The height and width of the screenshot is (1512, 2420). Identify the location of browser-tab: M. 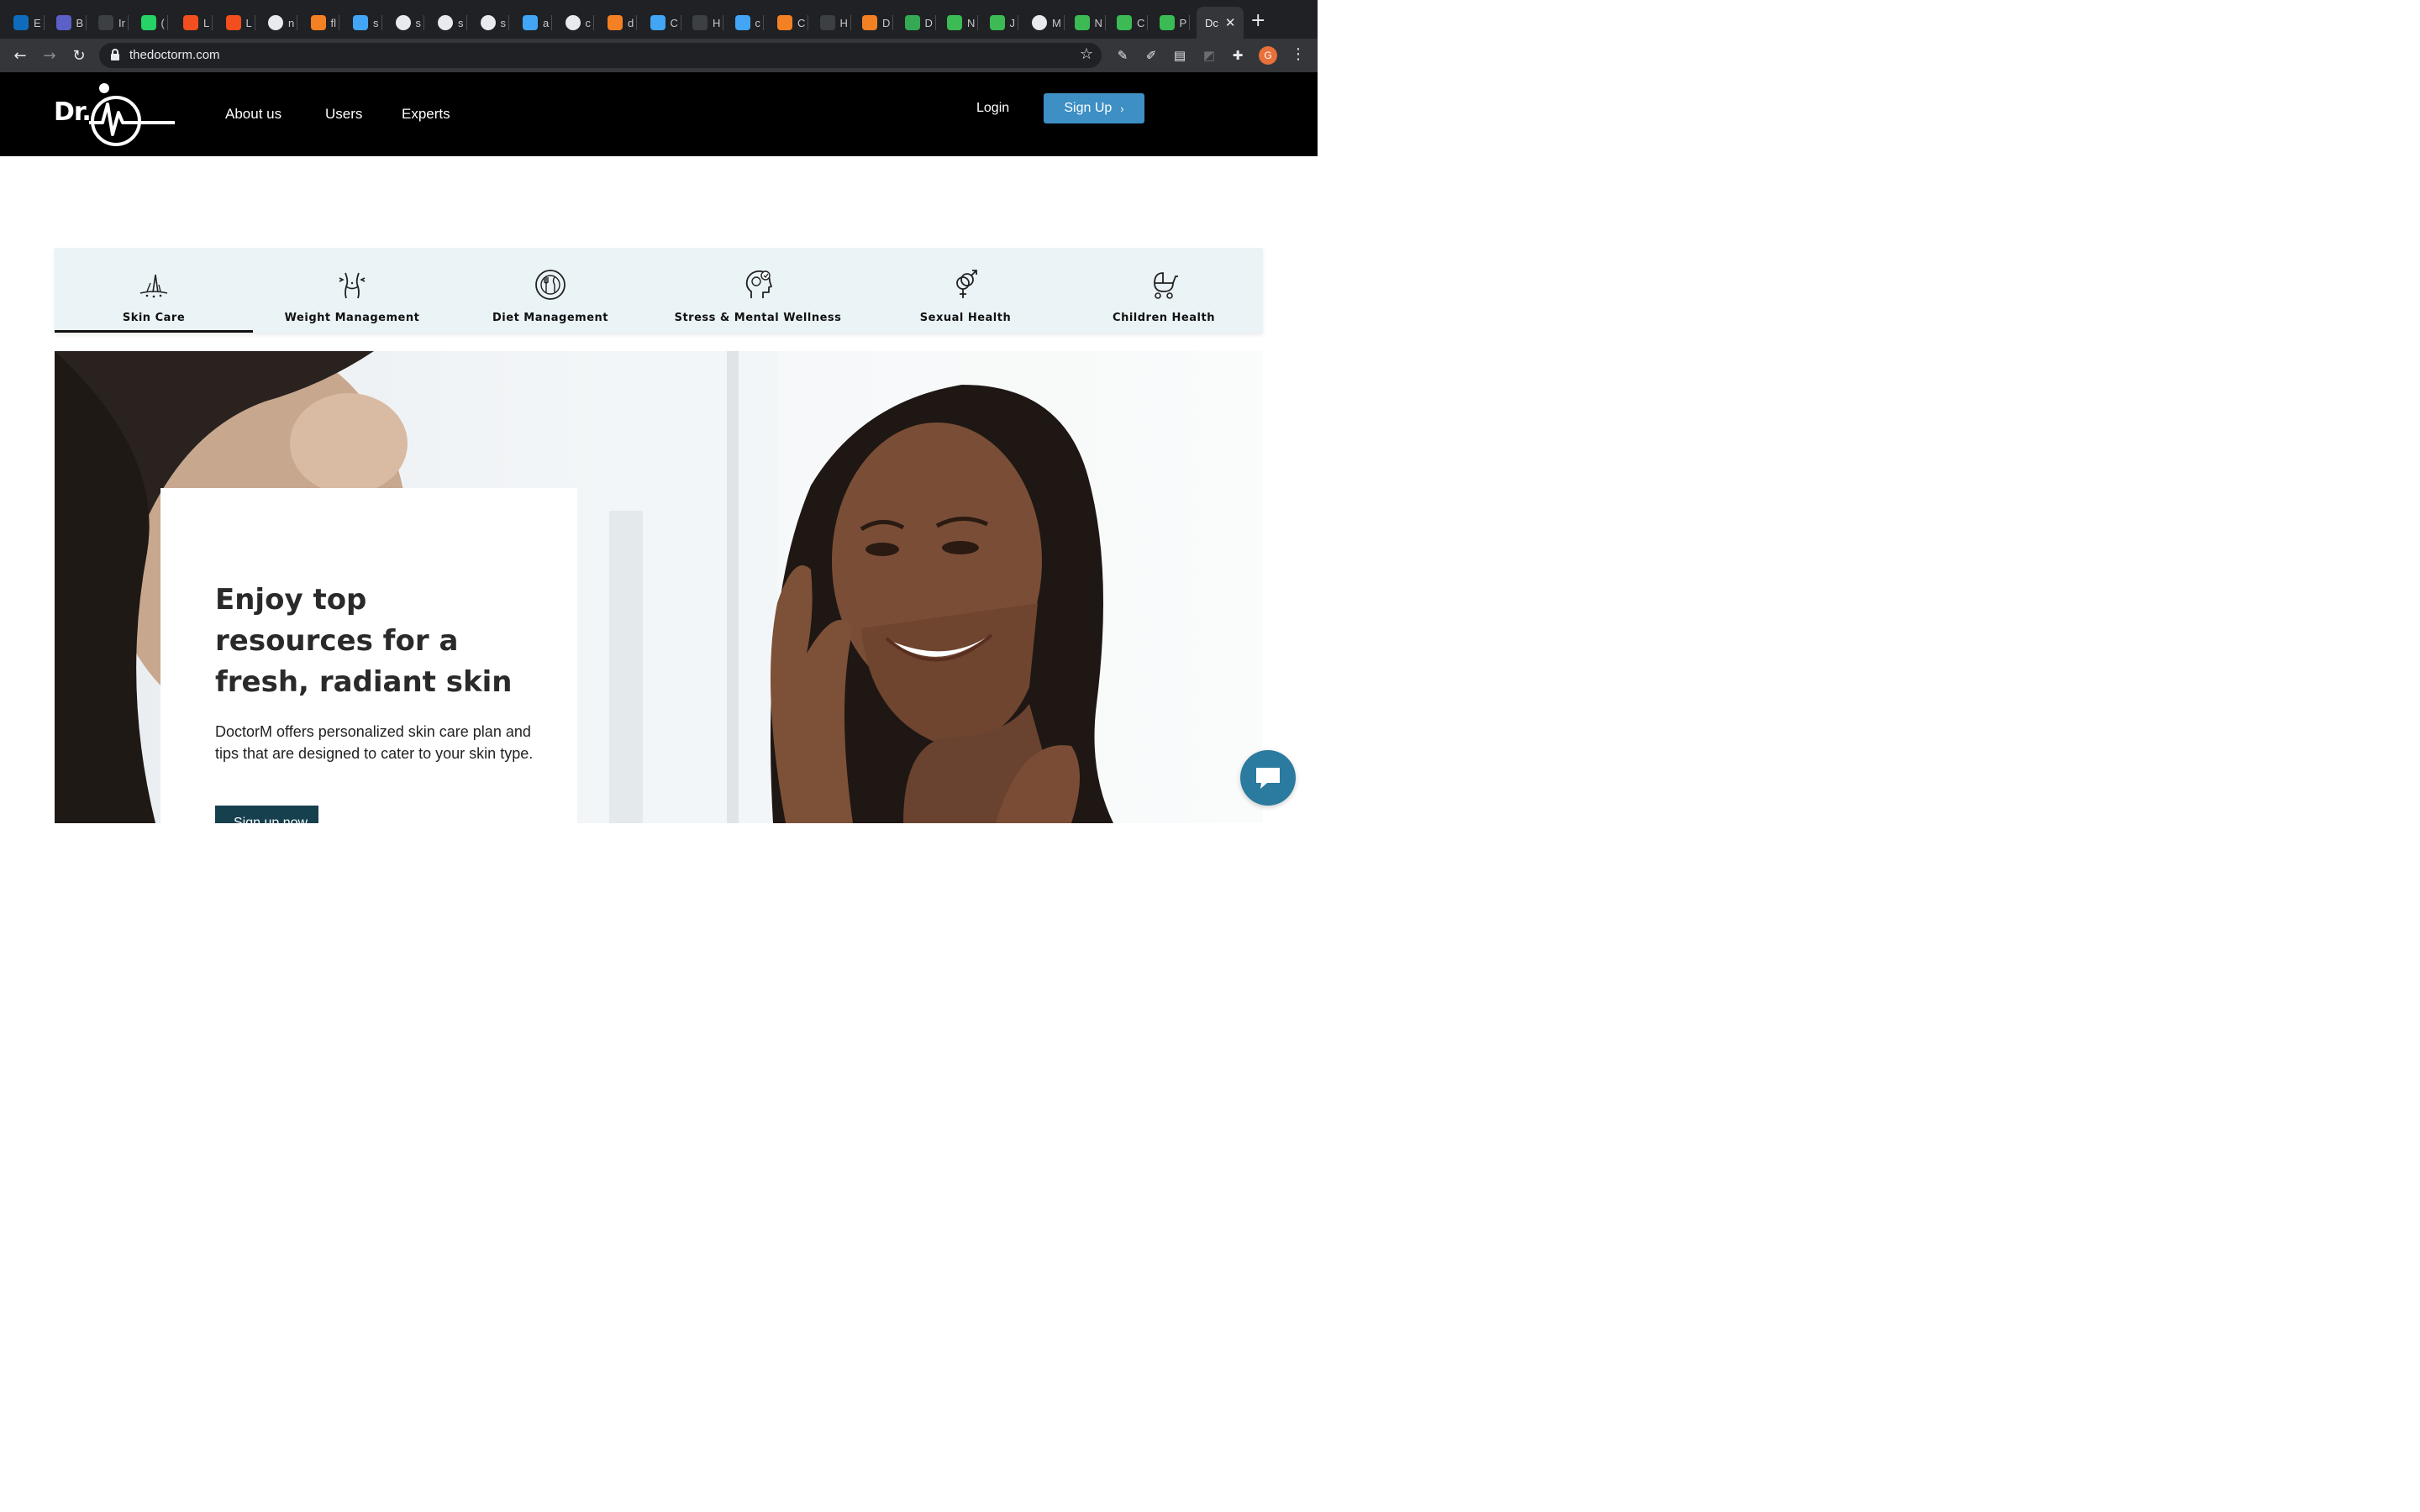
(1048, 22).